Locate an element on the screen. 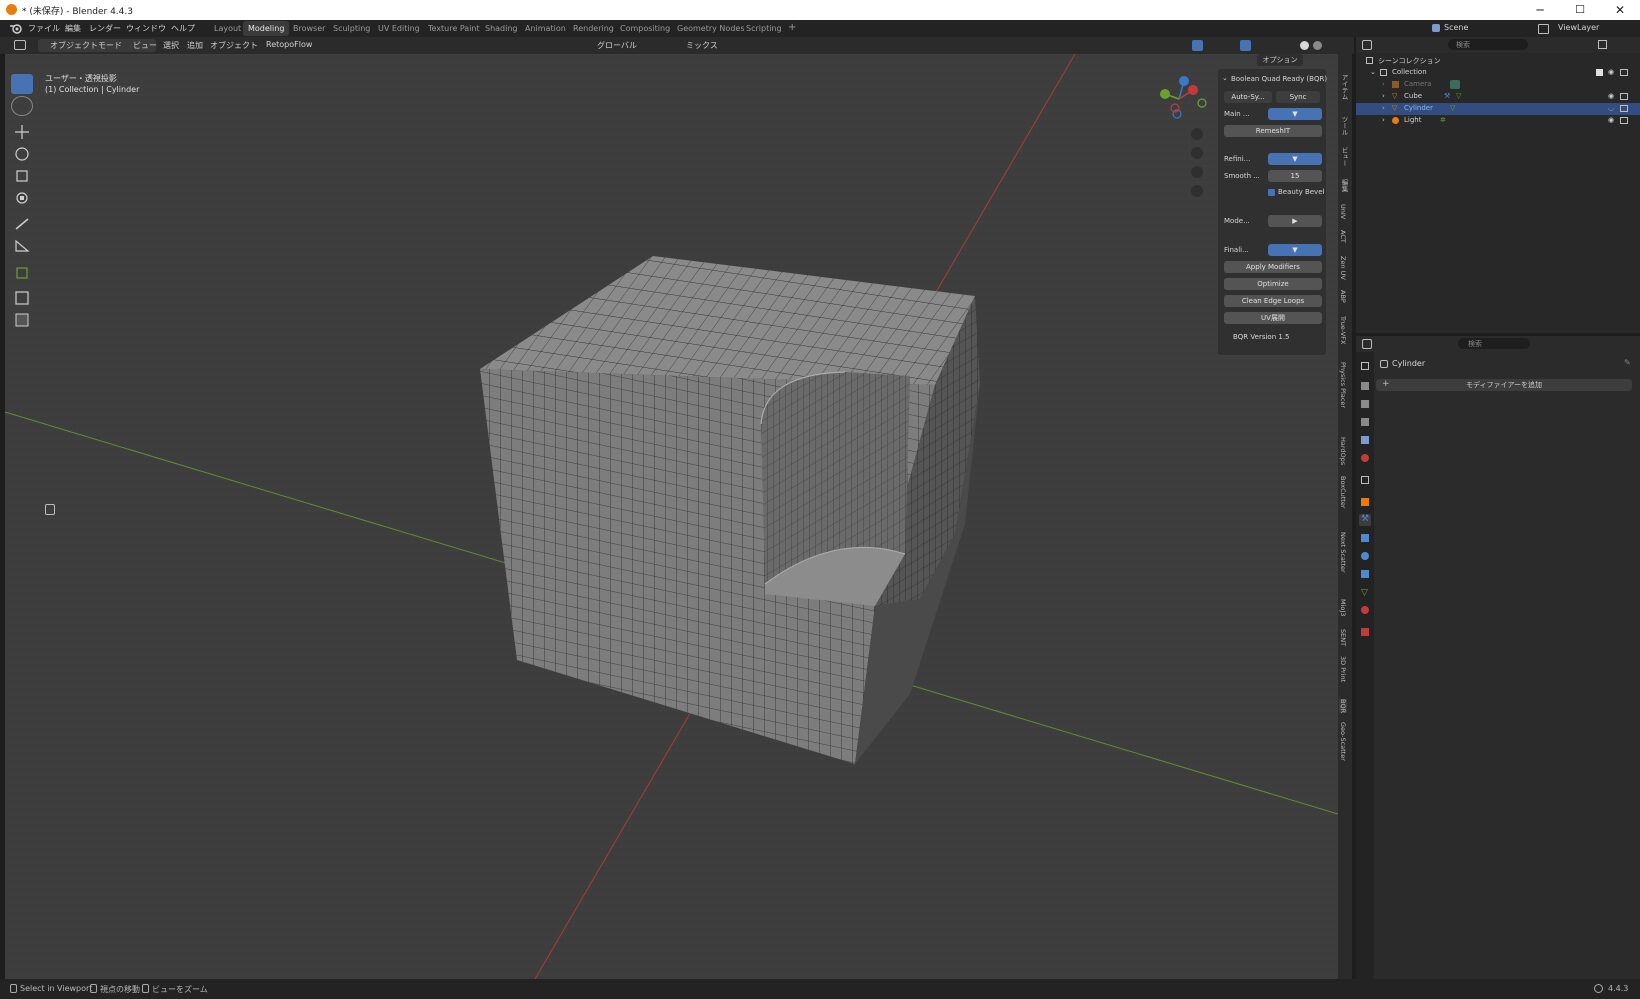  workspace-tab-compositing: Compositing is located at coordinates (645, 28).